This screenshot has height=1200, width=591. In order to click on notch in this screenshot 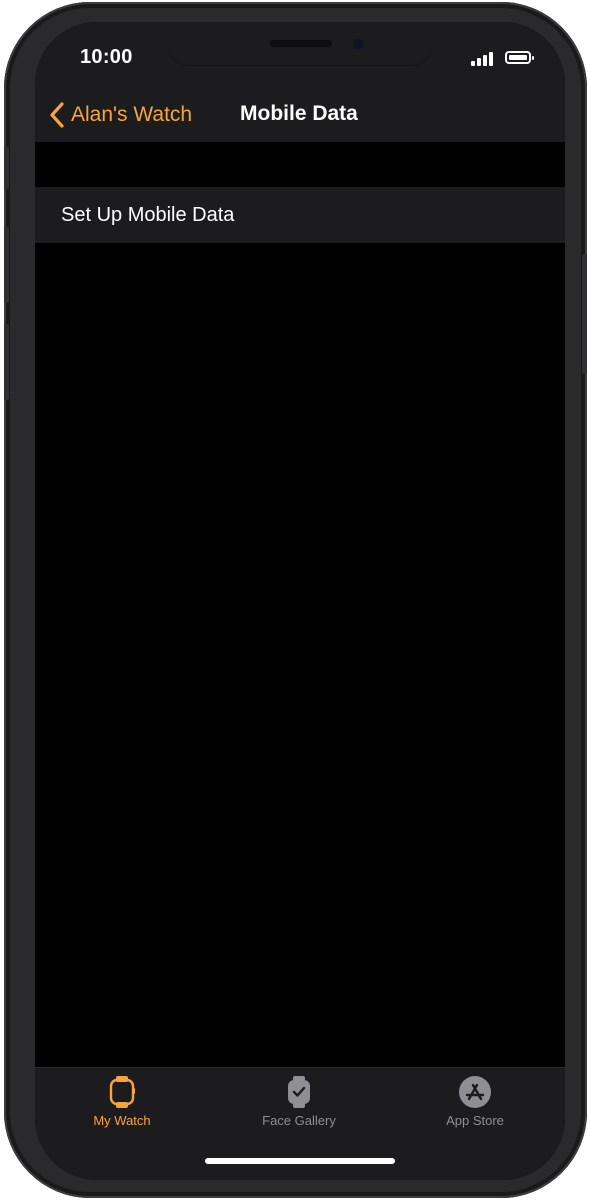, I will do `click(300, 44)`.